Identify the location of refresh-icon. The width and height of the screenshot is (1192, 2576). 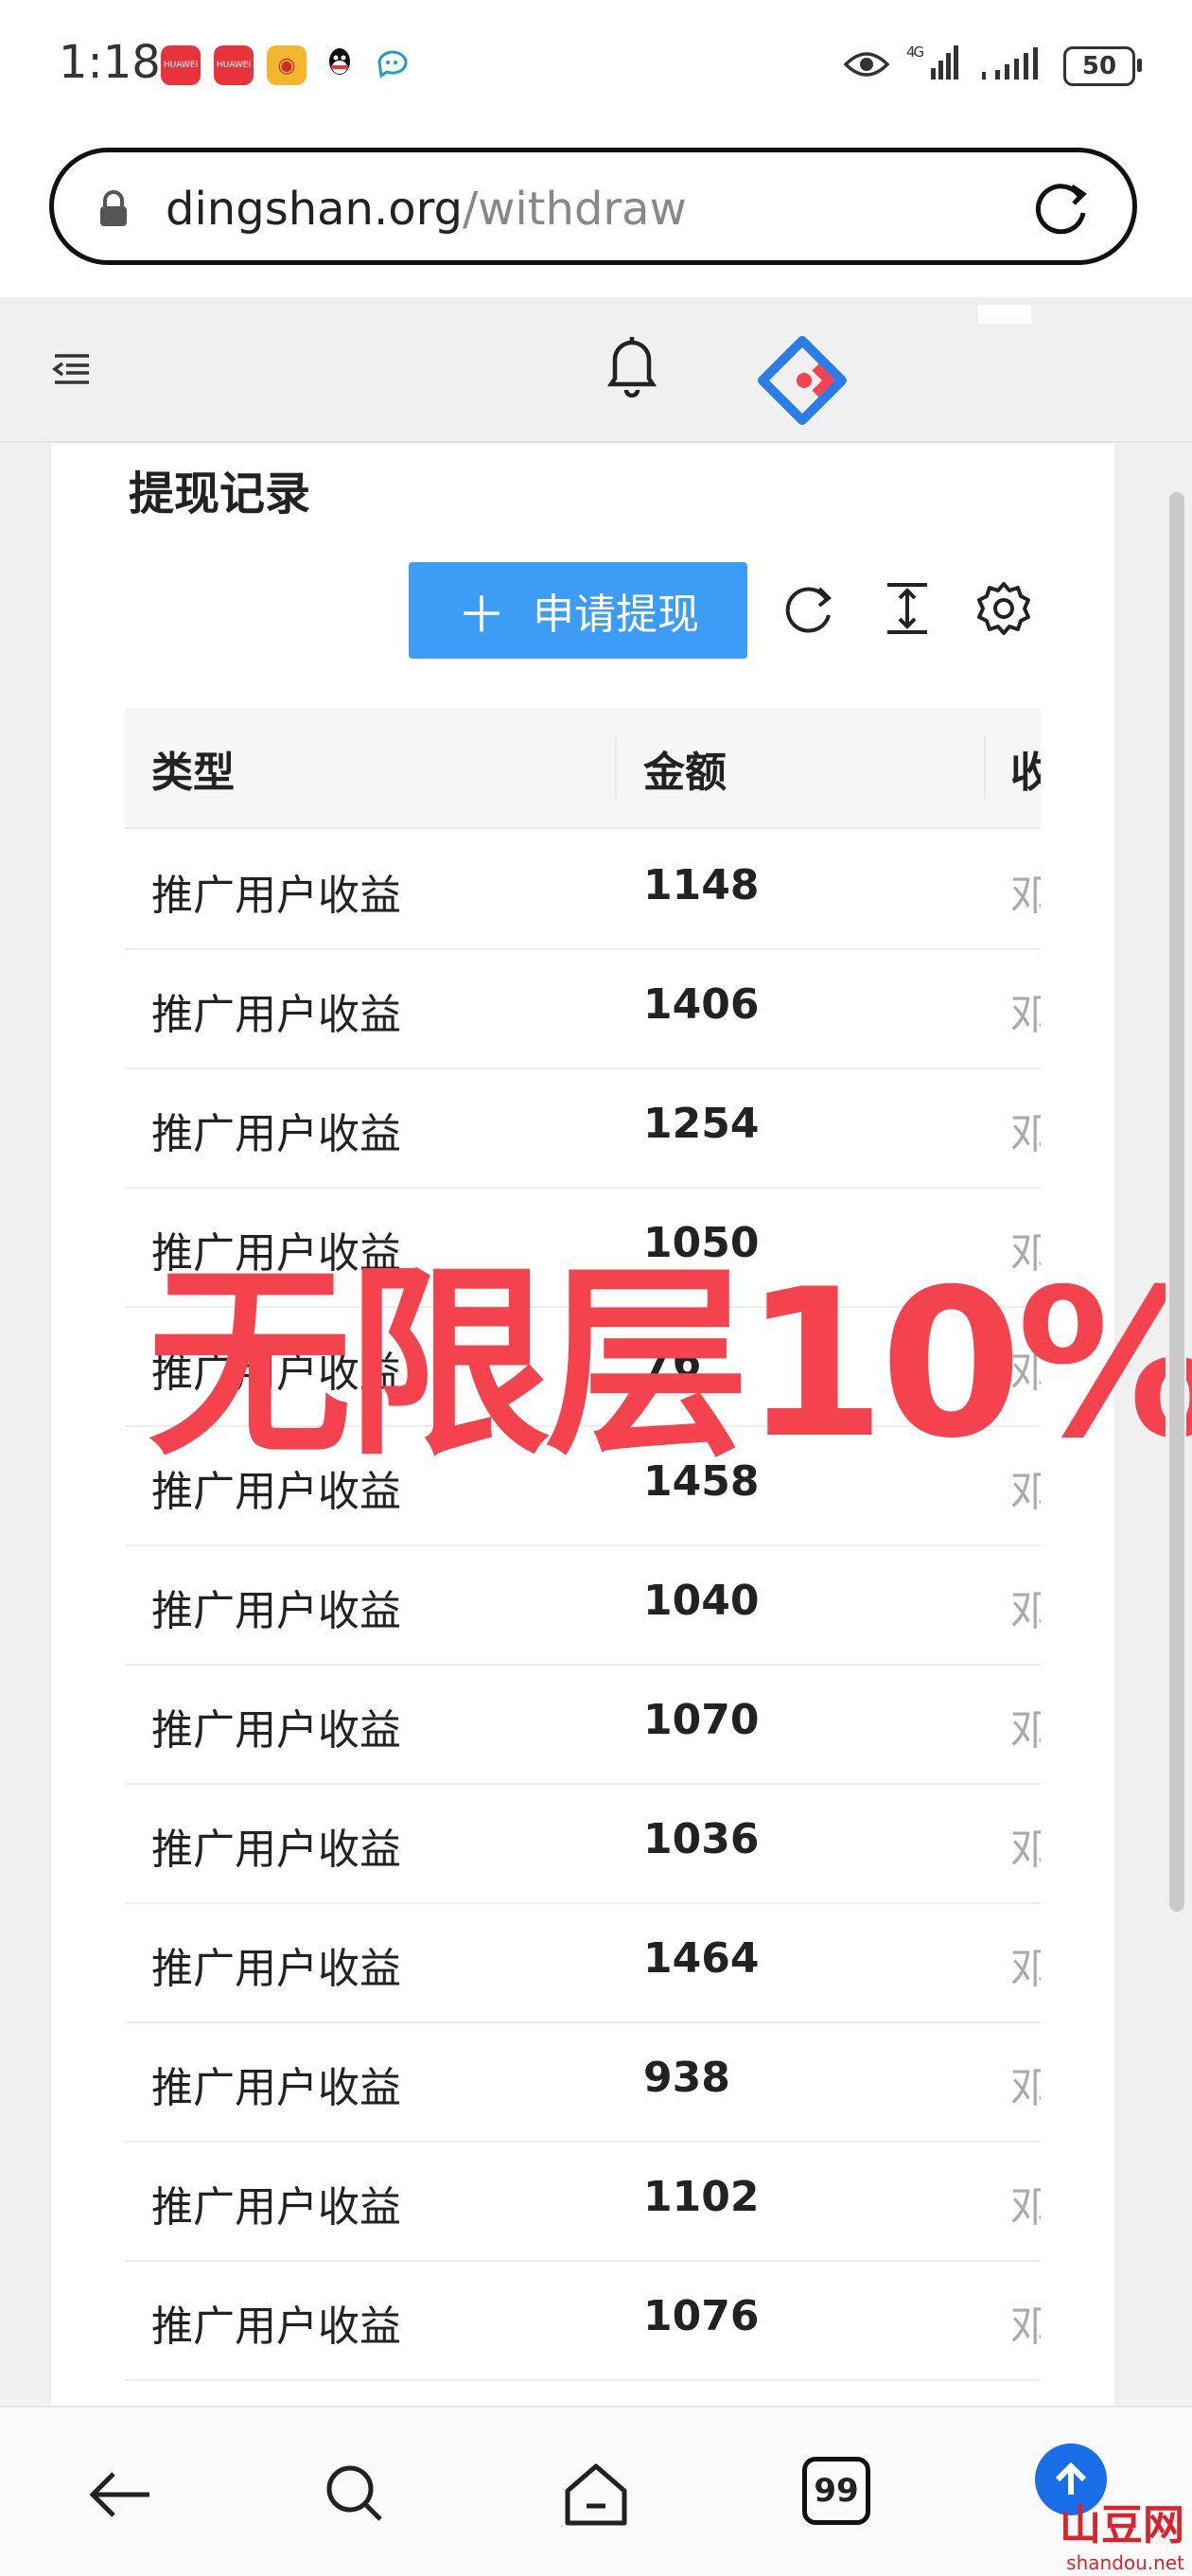
(809, 608).